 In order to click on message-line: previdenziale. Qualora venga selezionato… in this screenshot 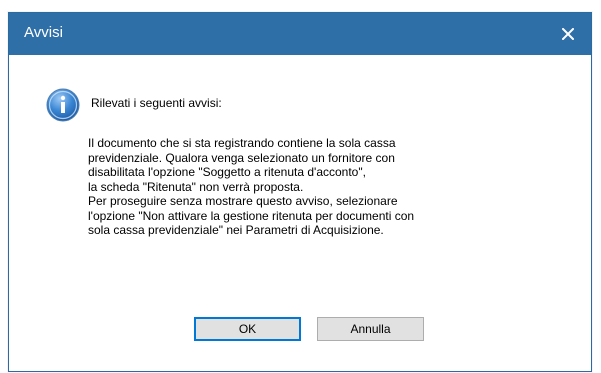, I will do `click(241, 157)`.